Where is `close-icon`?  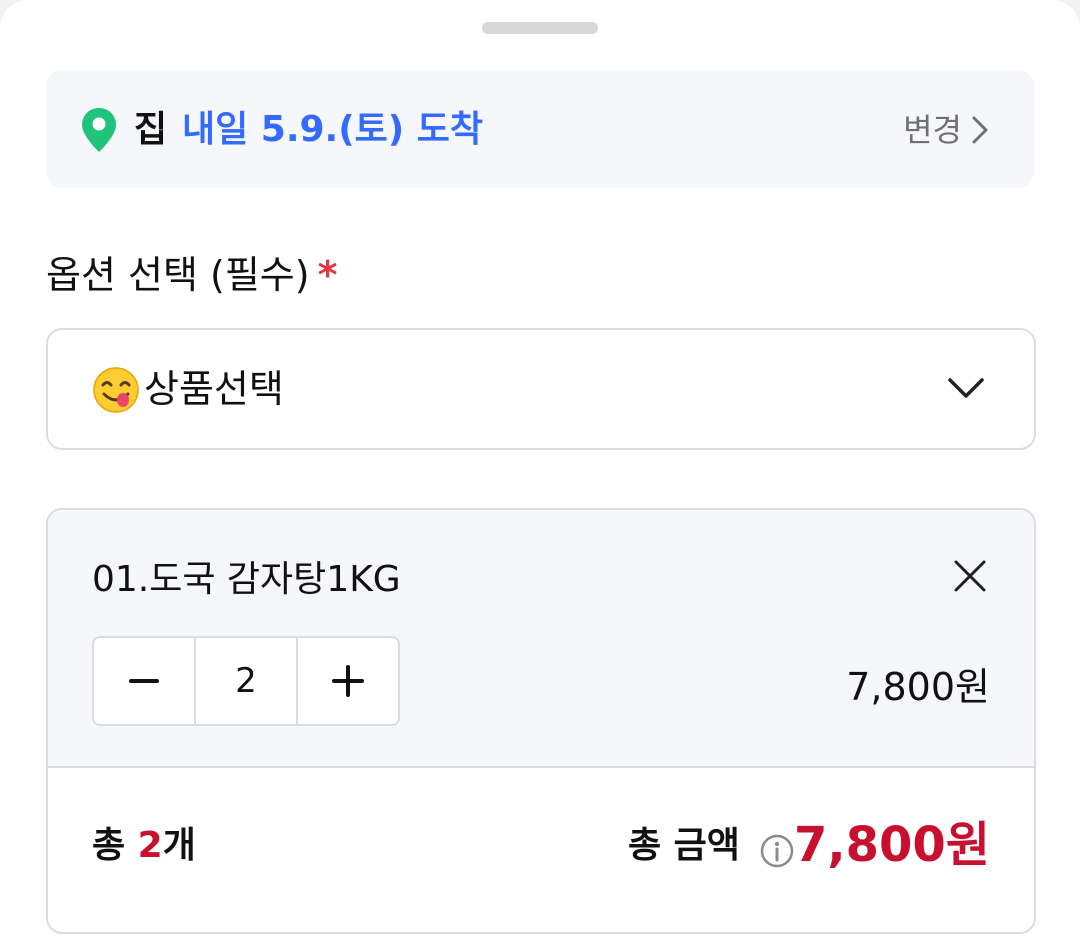 close-icon is located at coordinates (970, 576).